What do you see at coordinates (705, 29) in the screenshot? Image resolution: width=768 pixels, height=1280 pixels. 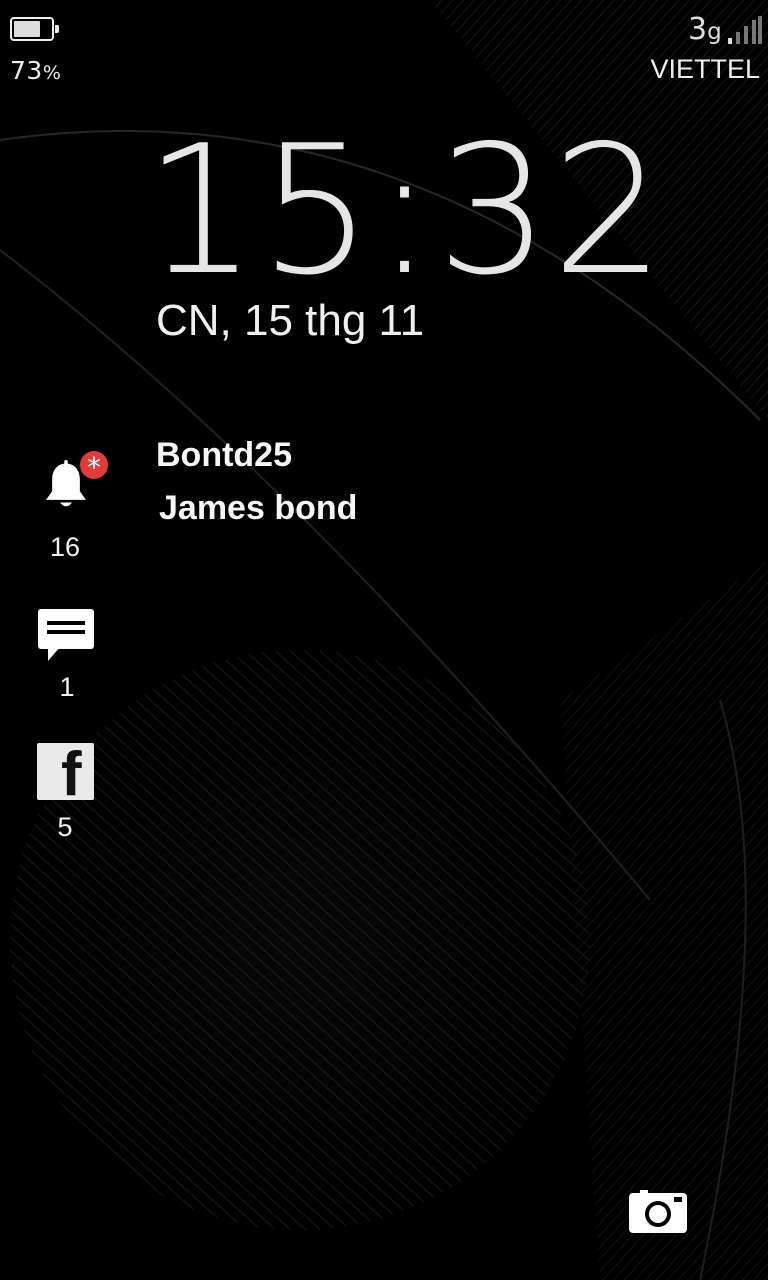 I see `network-type-indicator: 3g` at bounding box center [705, 29].